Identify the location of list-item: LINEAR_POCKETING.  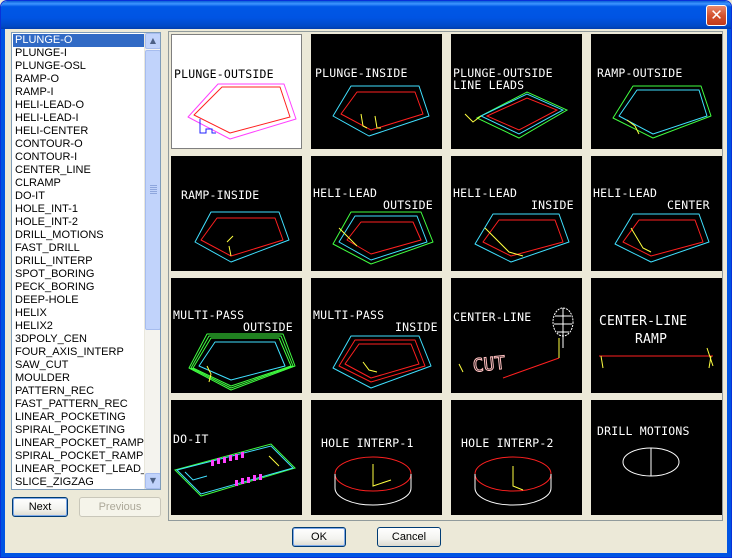
(79, 417).